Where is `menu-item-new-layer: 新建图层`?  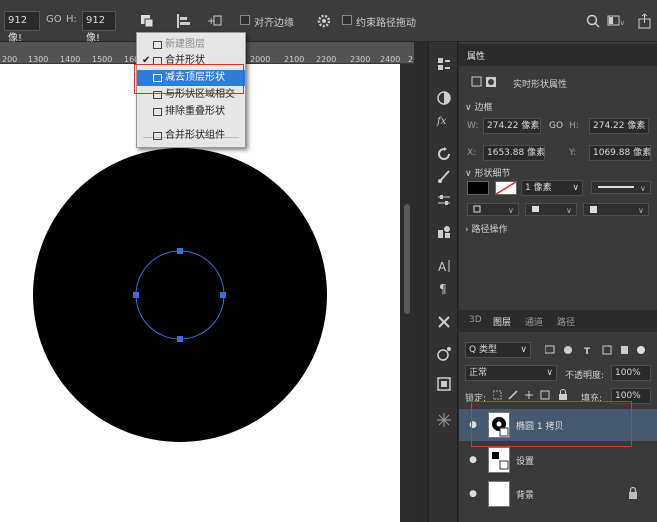 menu-item-new-layer: 新建图层 is located at coordinates (191, 45).